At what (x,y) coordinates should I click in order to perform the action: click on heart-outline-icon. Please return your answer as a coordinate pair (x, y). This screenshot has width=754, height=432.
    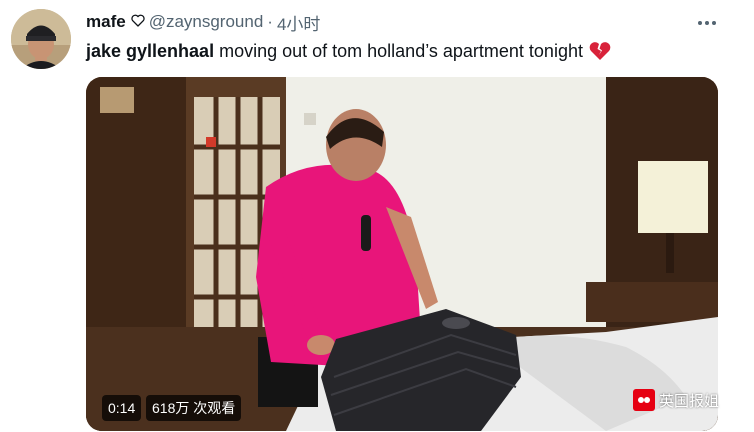
    Looking at the image, I should click on (138, 22).